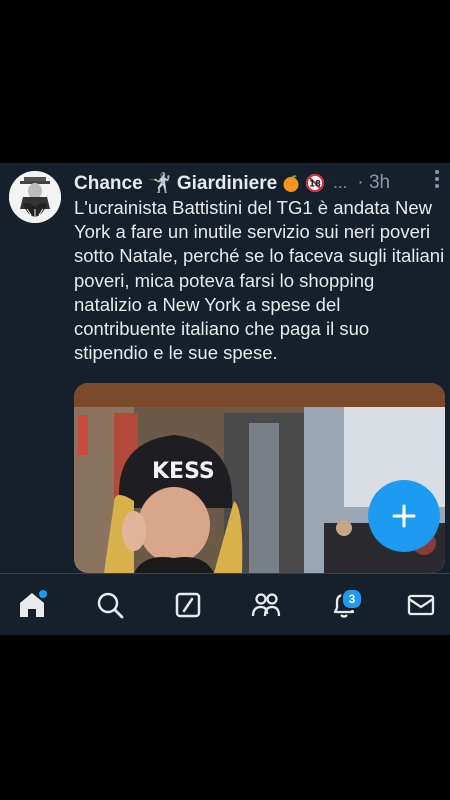 The width and height of the screenshot is (450, 800). I want to click on tweet-header: Chance 🤺 Giardiniere 18 ... · 3h, so click(257, 183).